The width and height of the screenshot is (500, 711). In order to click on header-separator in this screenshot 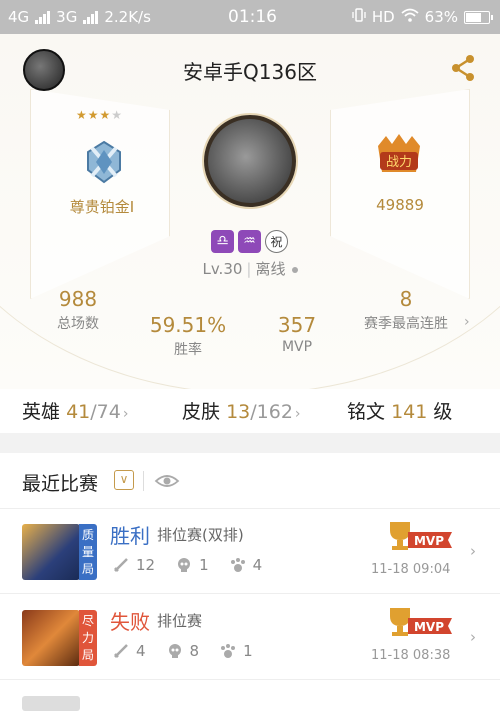, I will do `click(143, 481)`.